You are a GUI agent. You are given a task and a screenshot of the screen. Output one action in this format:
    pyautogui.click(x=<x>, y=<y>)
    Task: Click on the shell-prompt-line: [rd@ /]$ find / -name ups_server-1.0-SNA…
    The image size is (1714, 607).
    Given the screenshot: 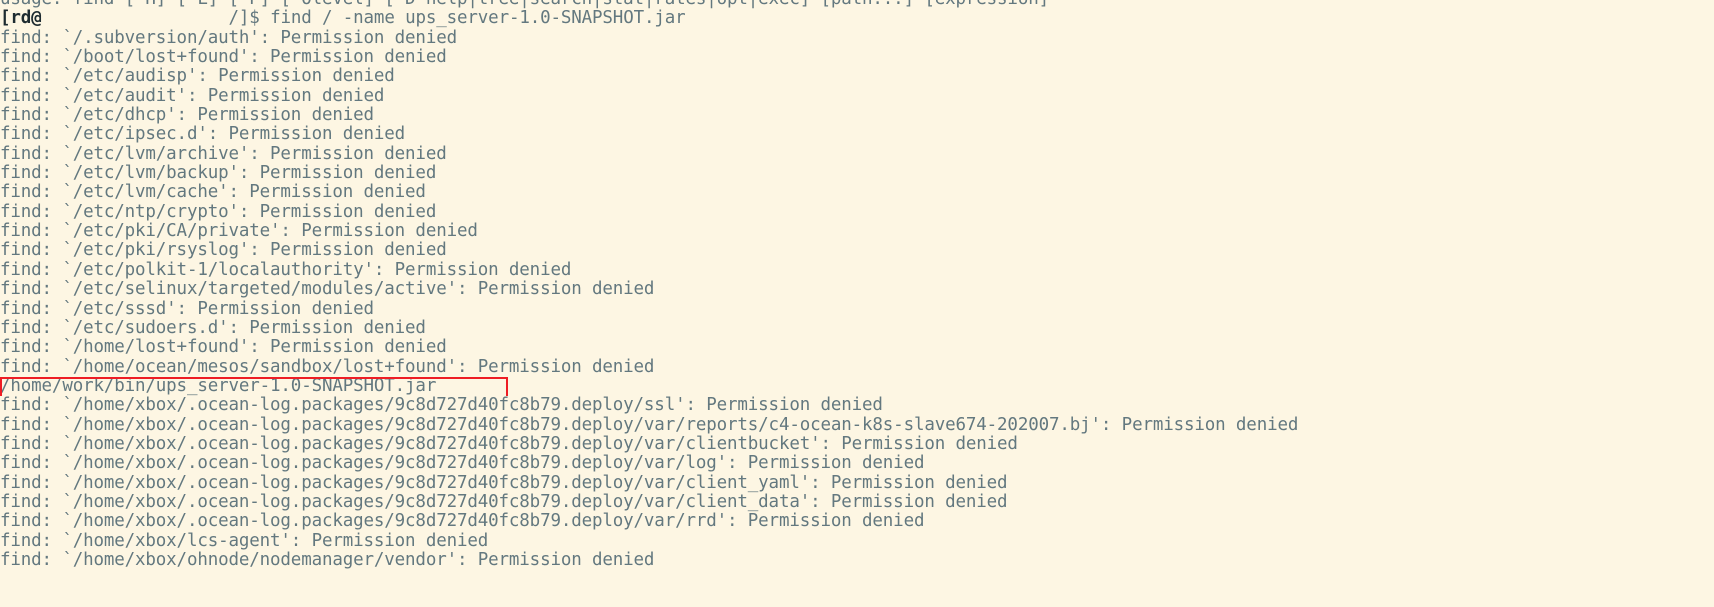 What is the action you would take?
    pyautogui.click(x=857, y=18)
    